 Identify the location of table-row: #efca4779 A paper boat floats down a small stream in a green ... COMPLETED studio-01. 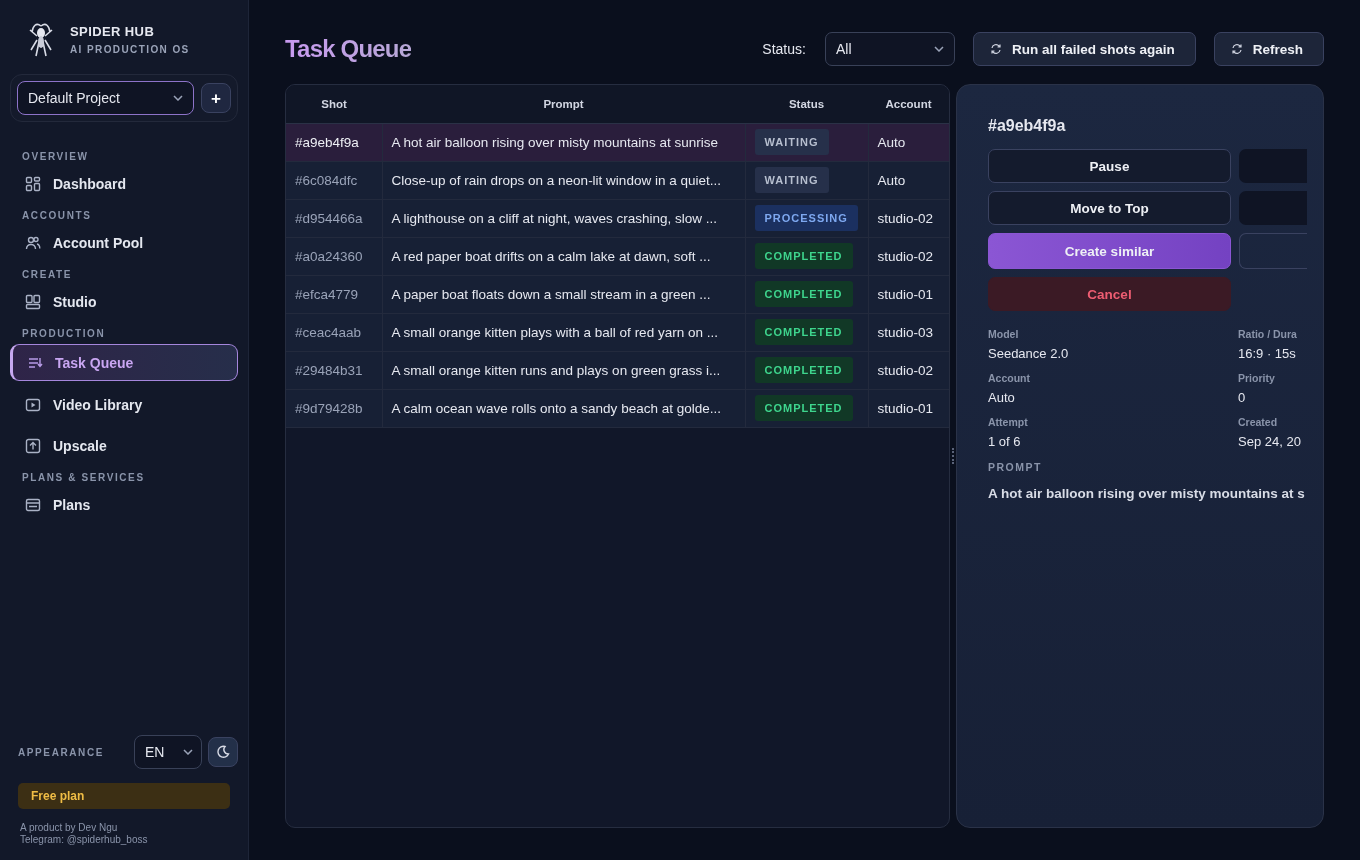
(617, 294).